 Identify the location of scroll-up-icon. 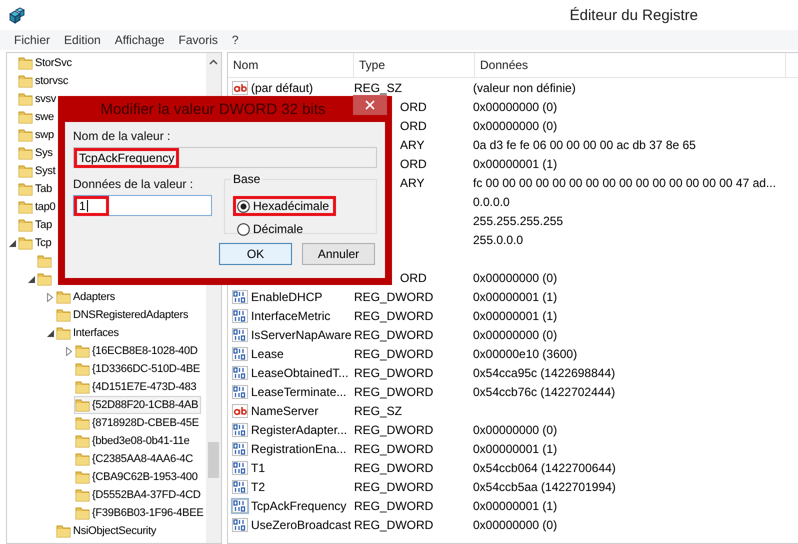
(213, 61).